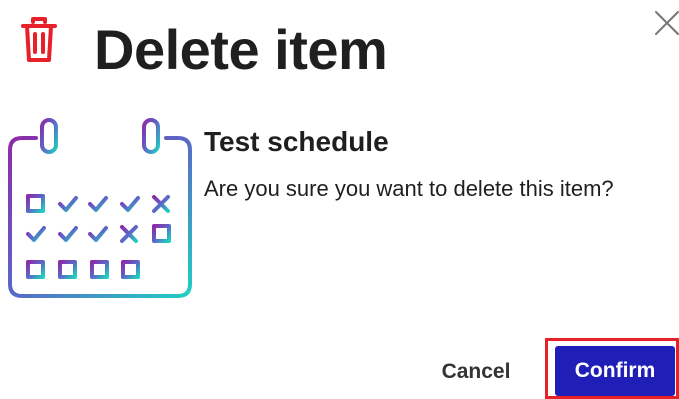 The image size is (679, 399). Describe the element at coordinates (296, 141) in the screenshot. I see `item-name: Test schedule` at that location.